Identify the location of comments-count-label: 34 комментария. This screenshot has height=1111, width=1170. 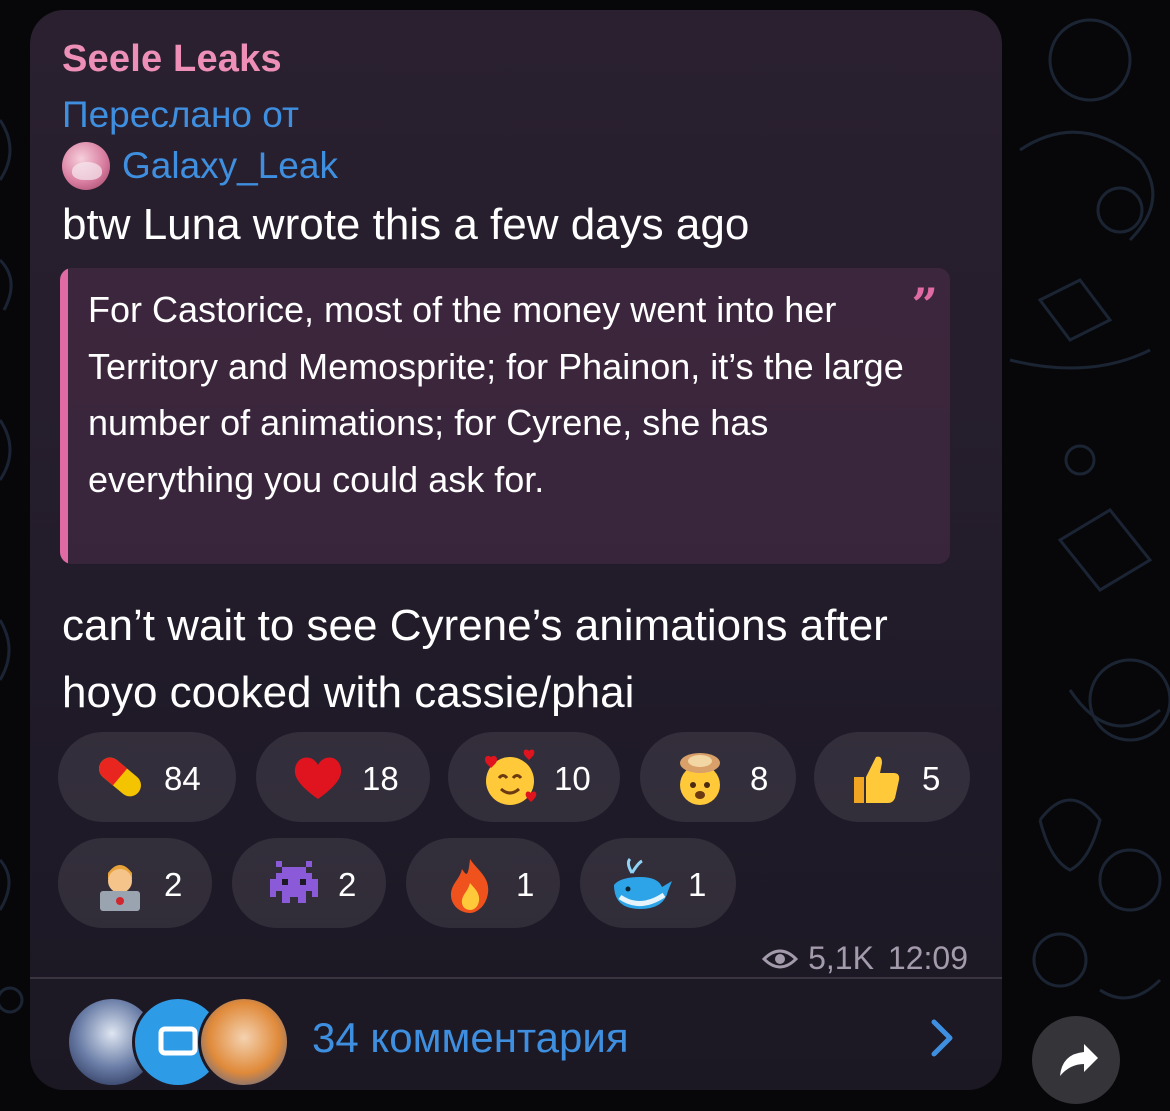
(470, 1038).